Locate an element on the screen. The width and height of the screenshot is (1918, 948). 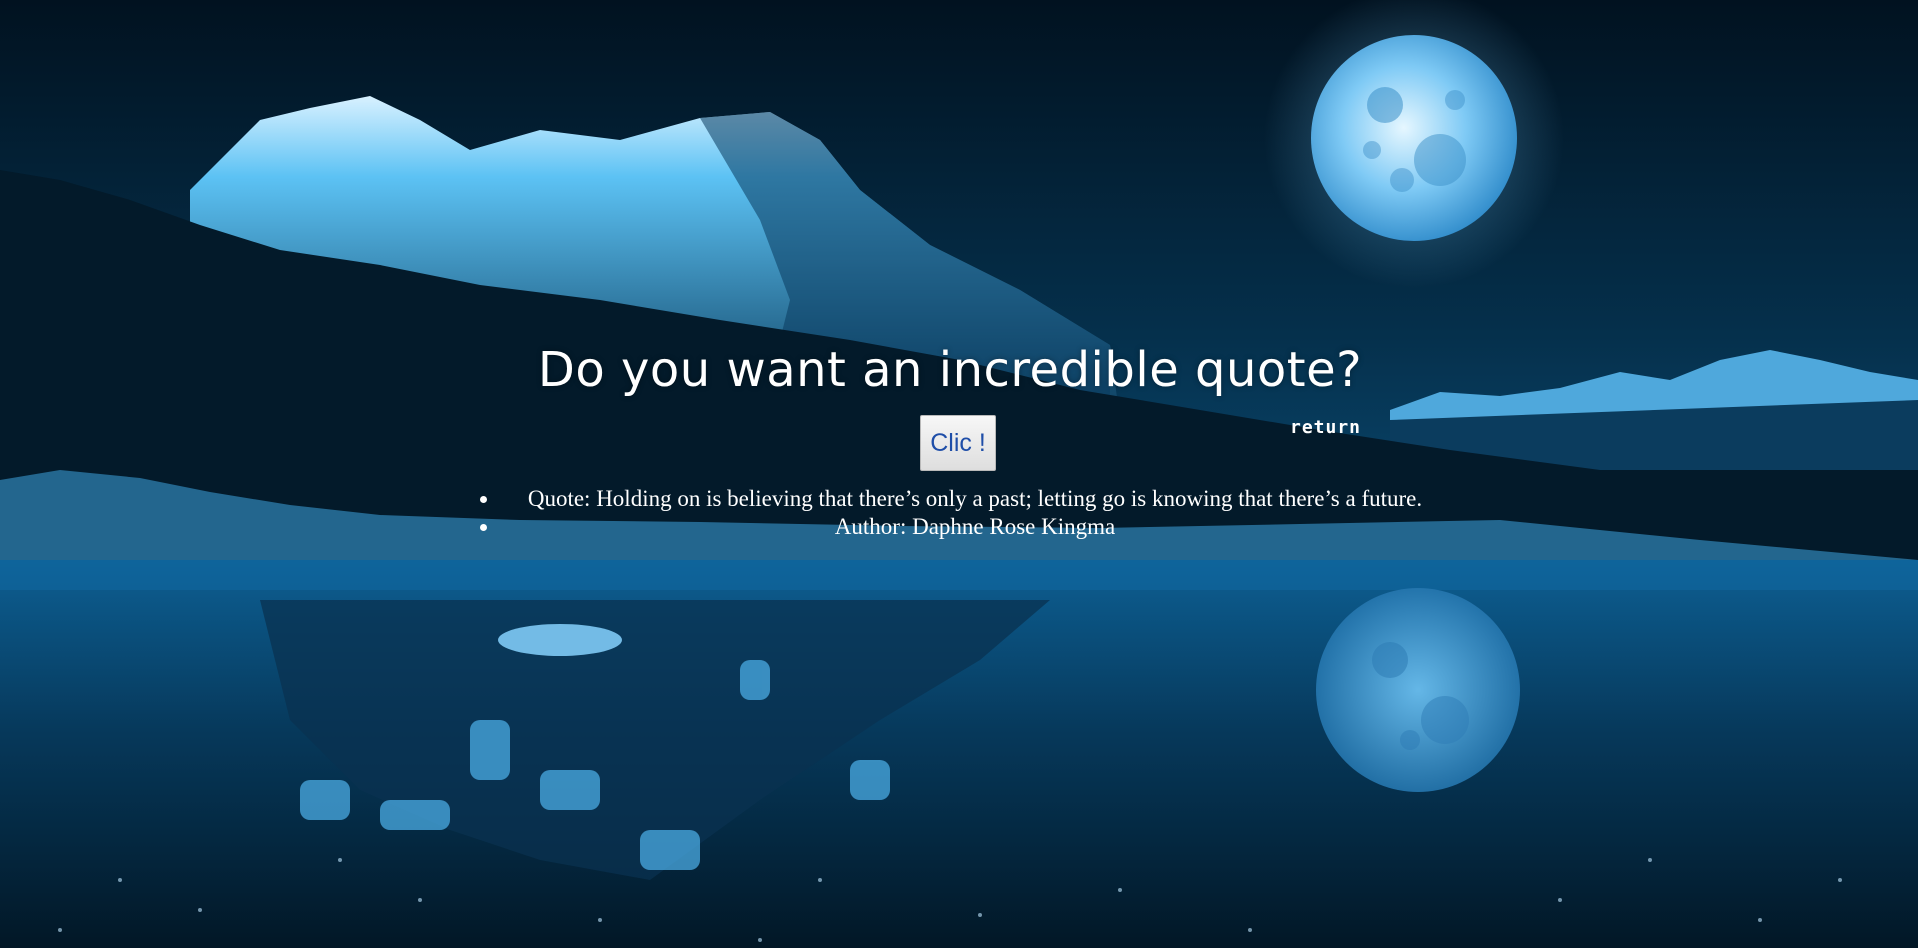
author-item: Author: Daphne Rose Kingma is located at coordinates (975, 527).